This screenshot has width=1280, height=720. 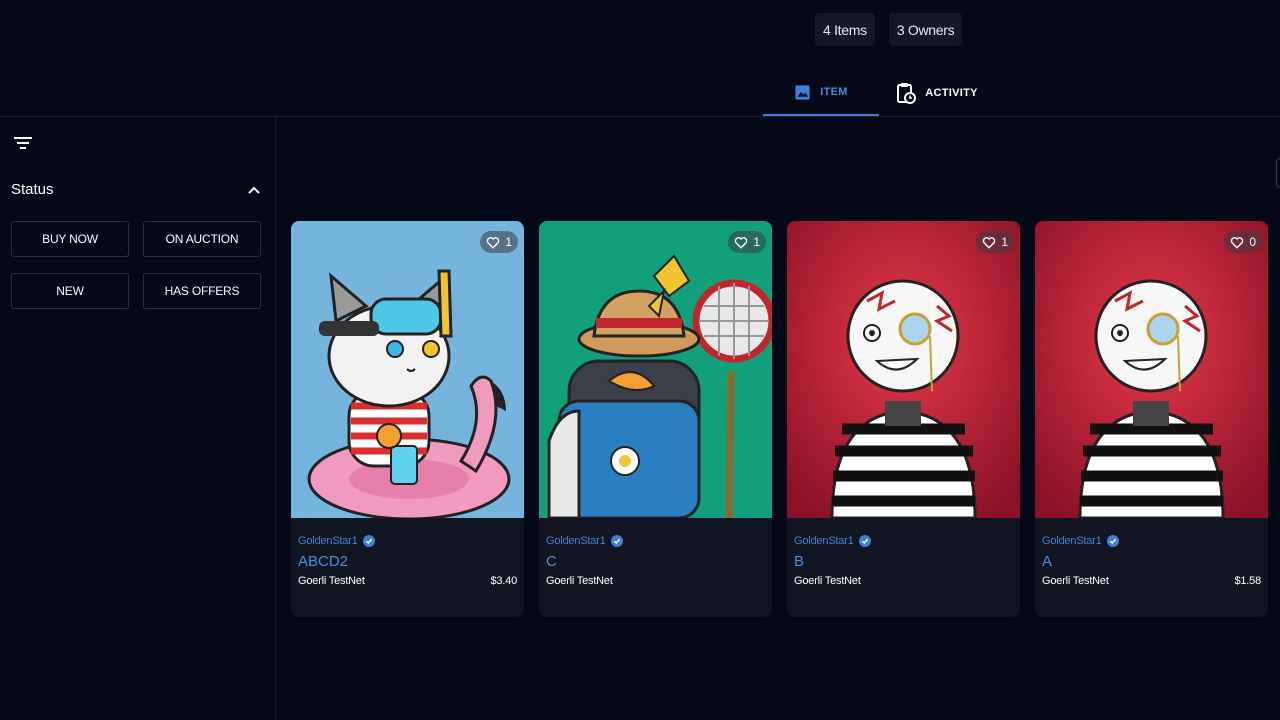 I want to click on tab-activity: ACTIVITY, so click(x=937, y=93).